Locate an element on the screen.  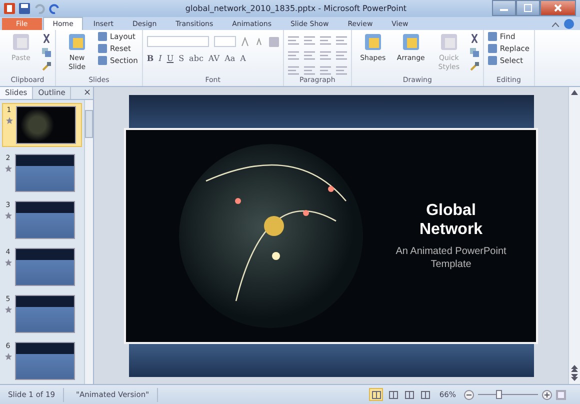
zoom-slider-thumb is located at coordinates (499, 394).